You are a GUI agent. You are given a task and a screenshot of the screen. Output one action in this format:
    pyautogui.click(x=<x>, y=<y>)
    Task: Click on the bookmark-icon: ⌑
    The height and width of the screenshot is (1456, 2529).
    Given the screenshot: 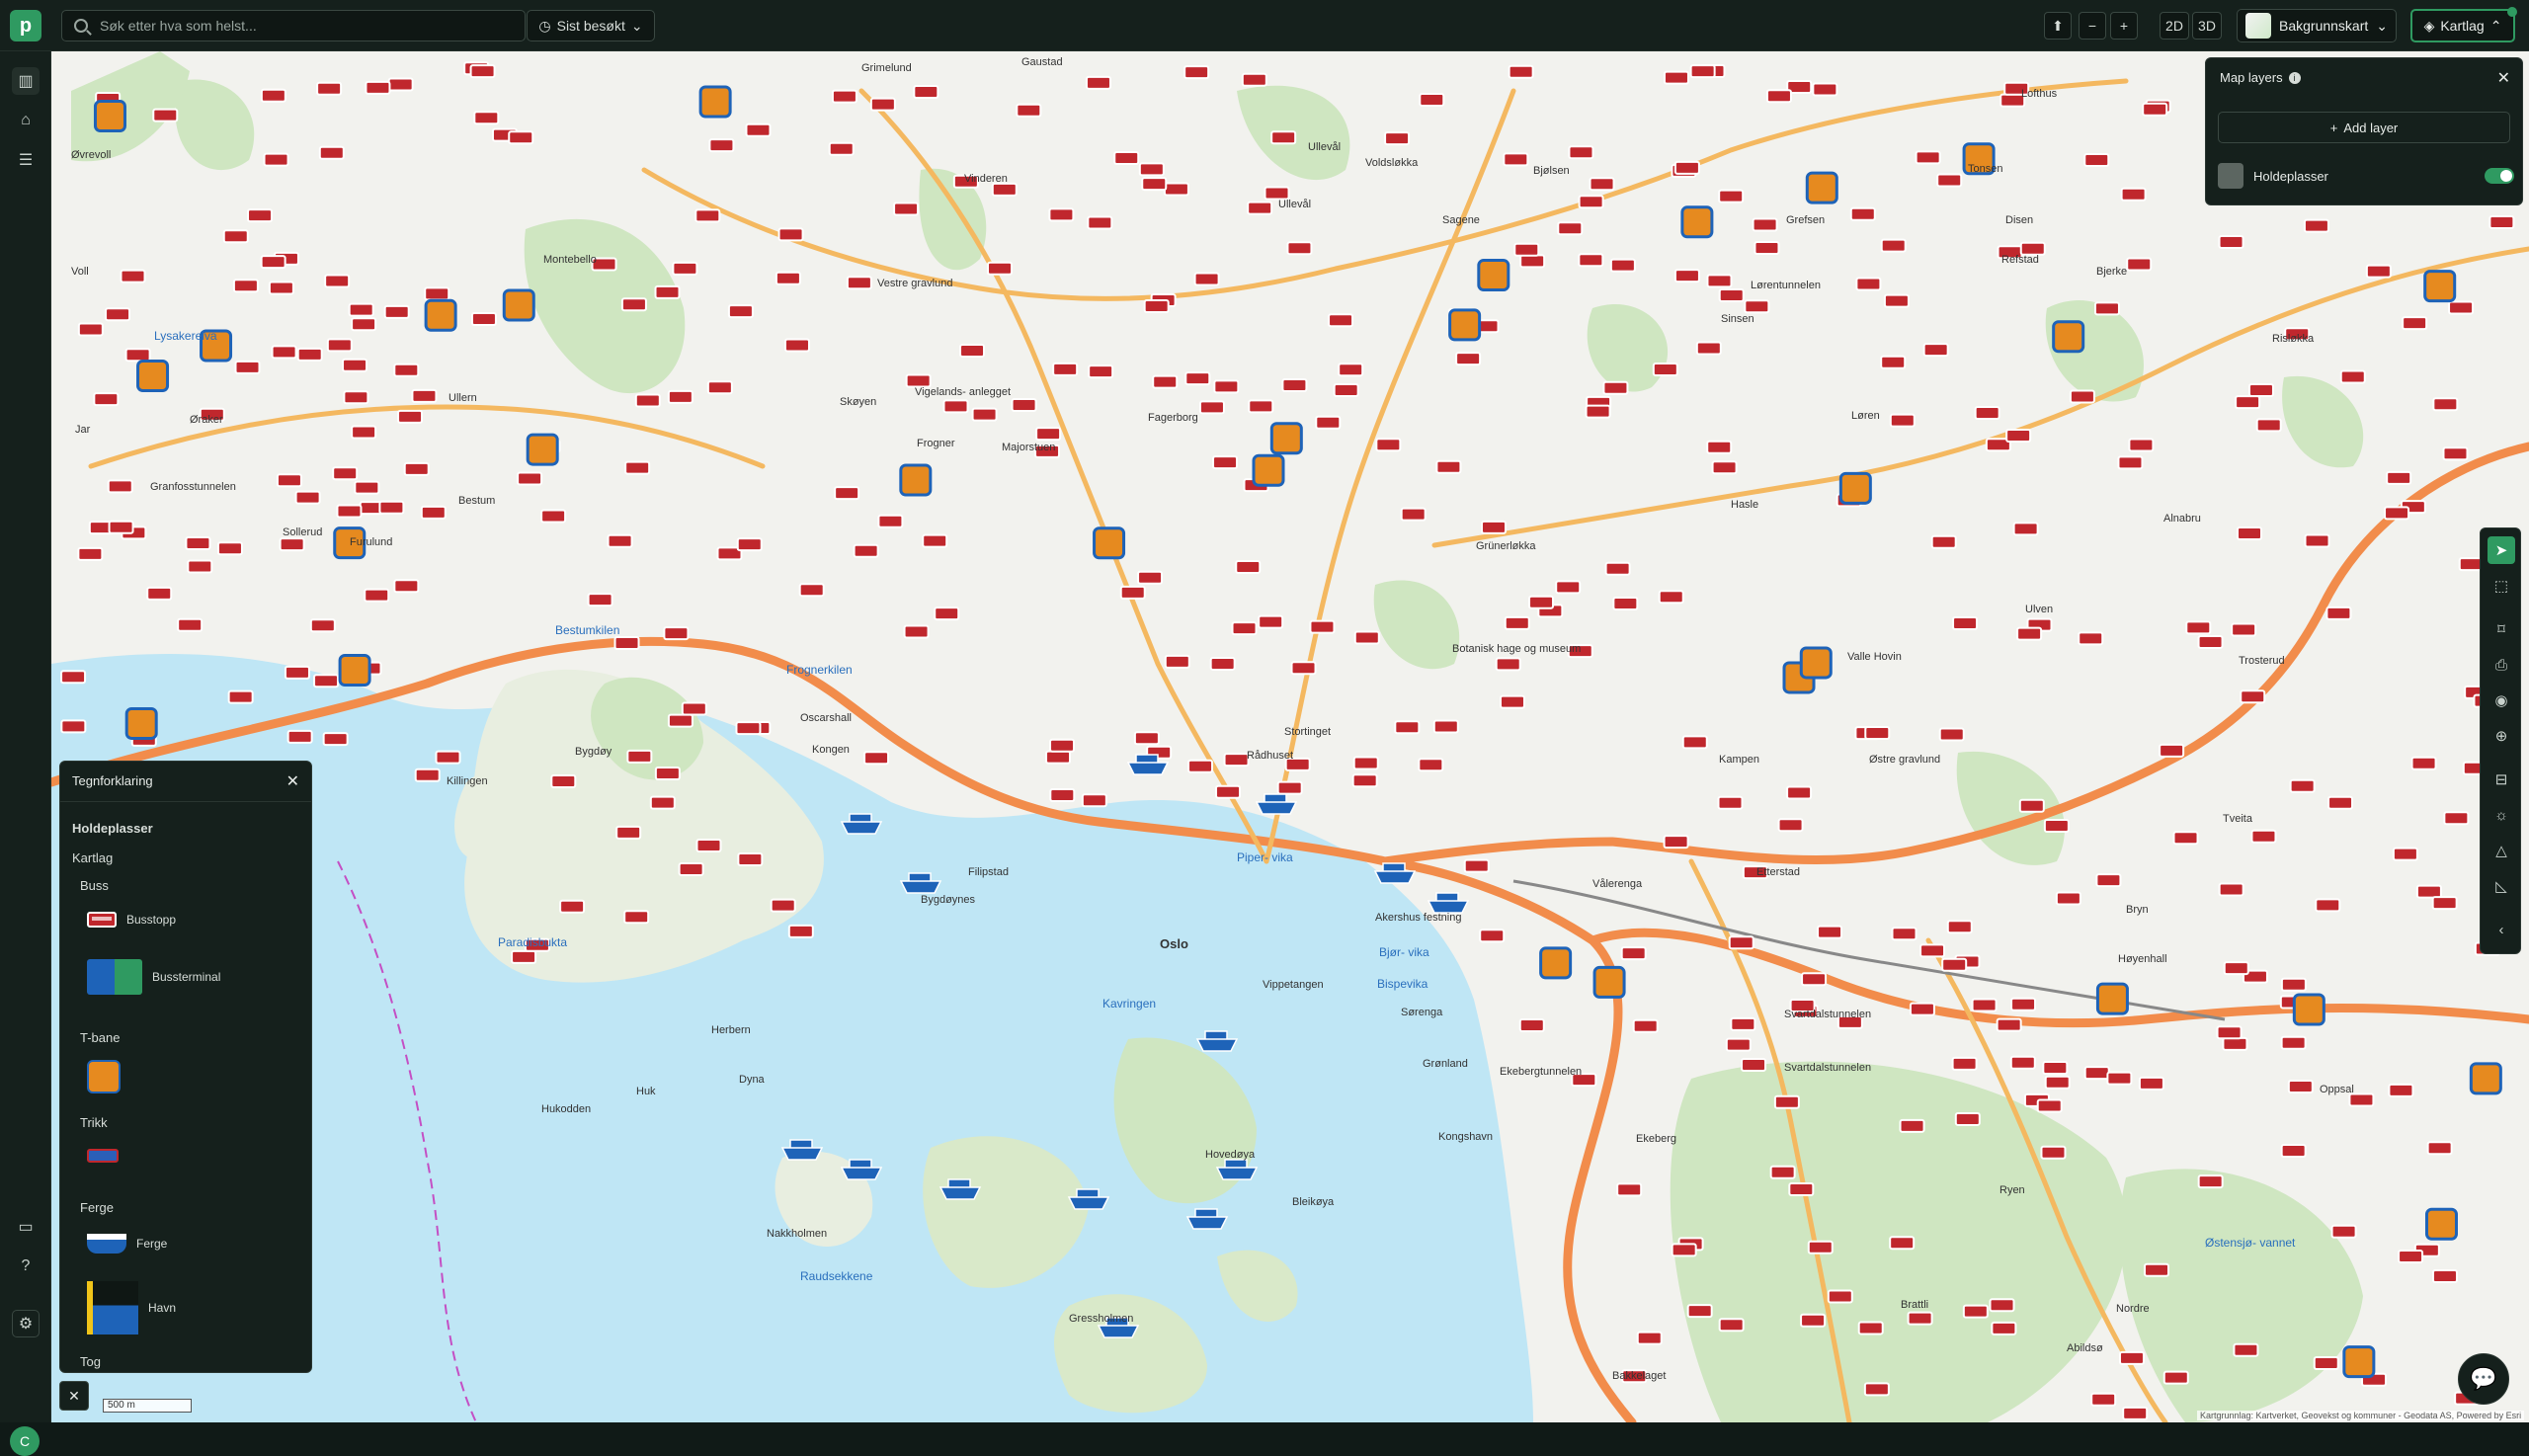 What is the action you would take?
    pyautogui.click(x=2501, y=629)
    